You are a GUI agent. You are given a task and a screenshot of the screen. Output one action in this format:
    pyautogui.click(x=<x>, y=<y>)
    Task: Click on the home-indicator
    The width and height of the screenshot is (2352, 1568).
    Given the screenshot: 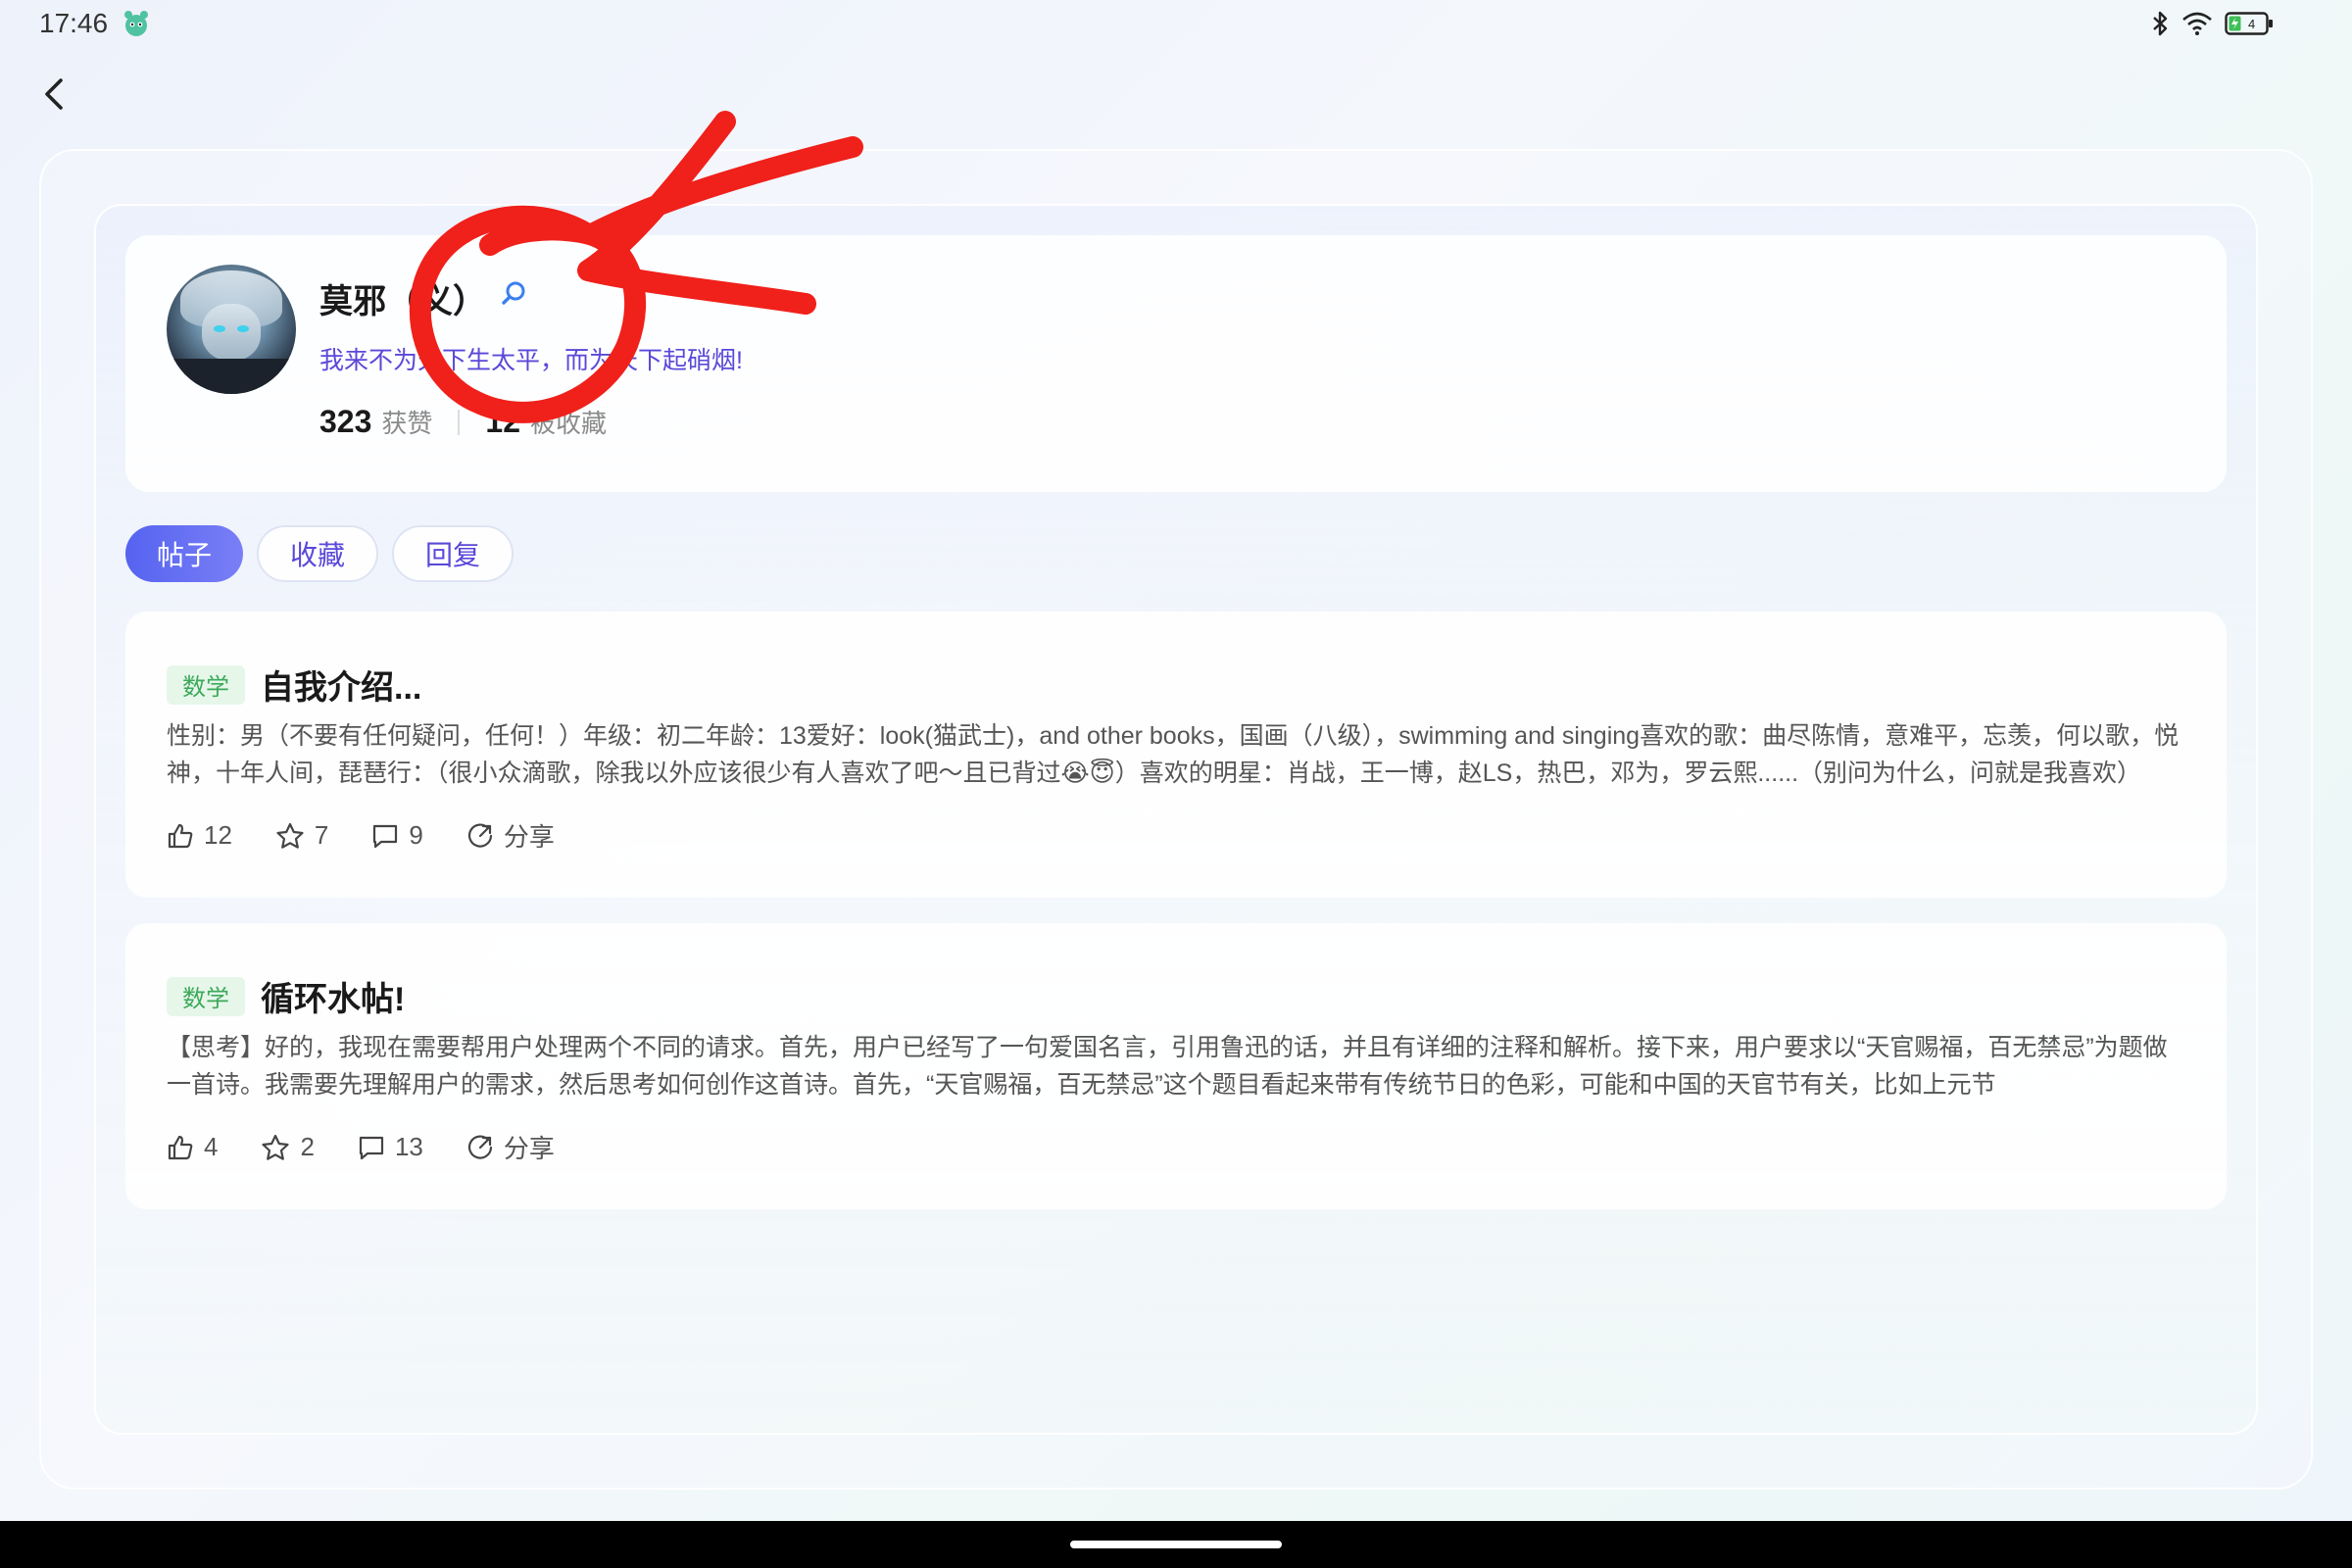 What is the action you would take?
    pyautogui.click(x=1176, y=1544)
    